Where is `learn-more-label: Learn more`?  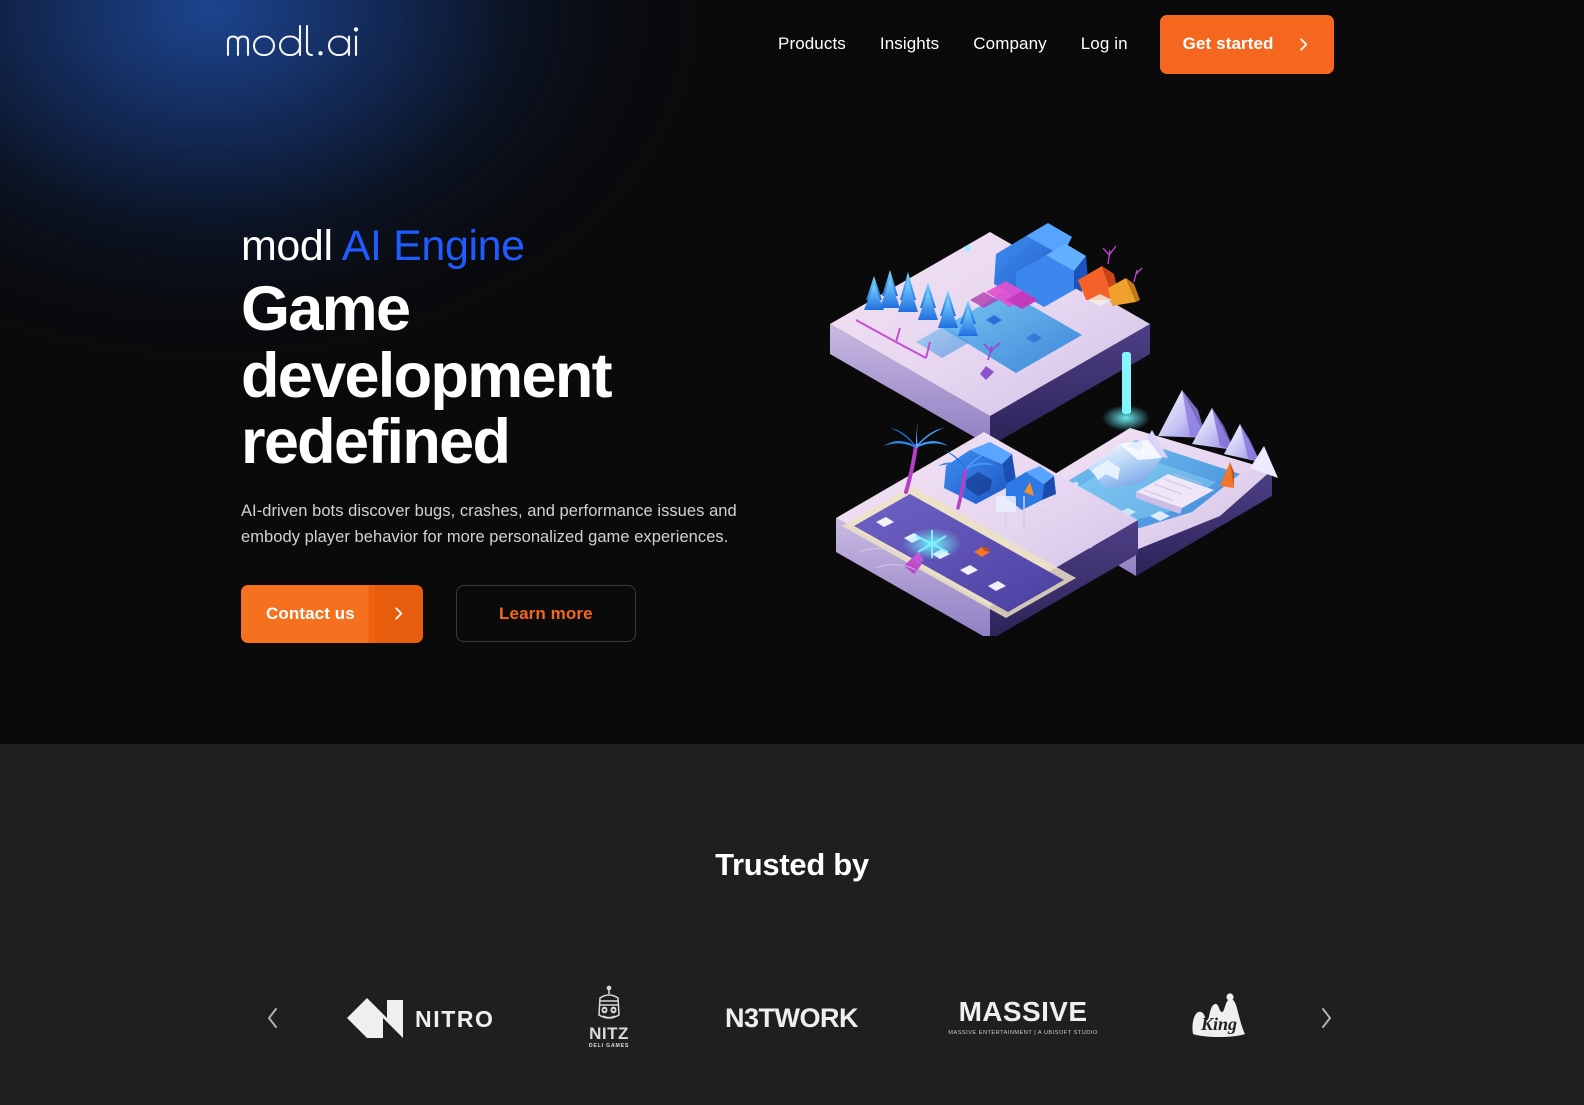 learn-more-label: Learn more is located at coordinates (546, 613).